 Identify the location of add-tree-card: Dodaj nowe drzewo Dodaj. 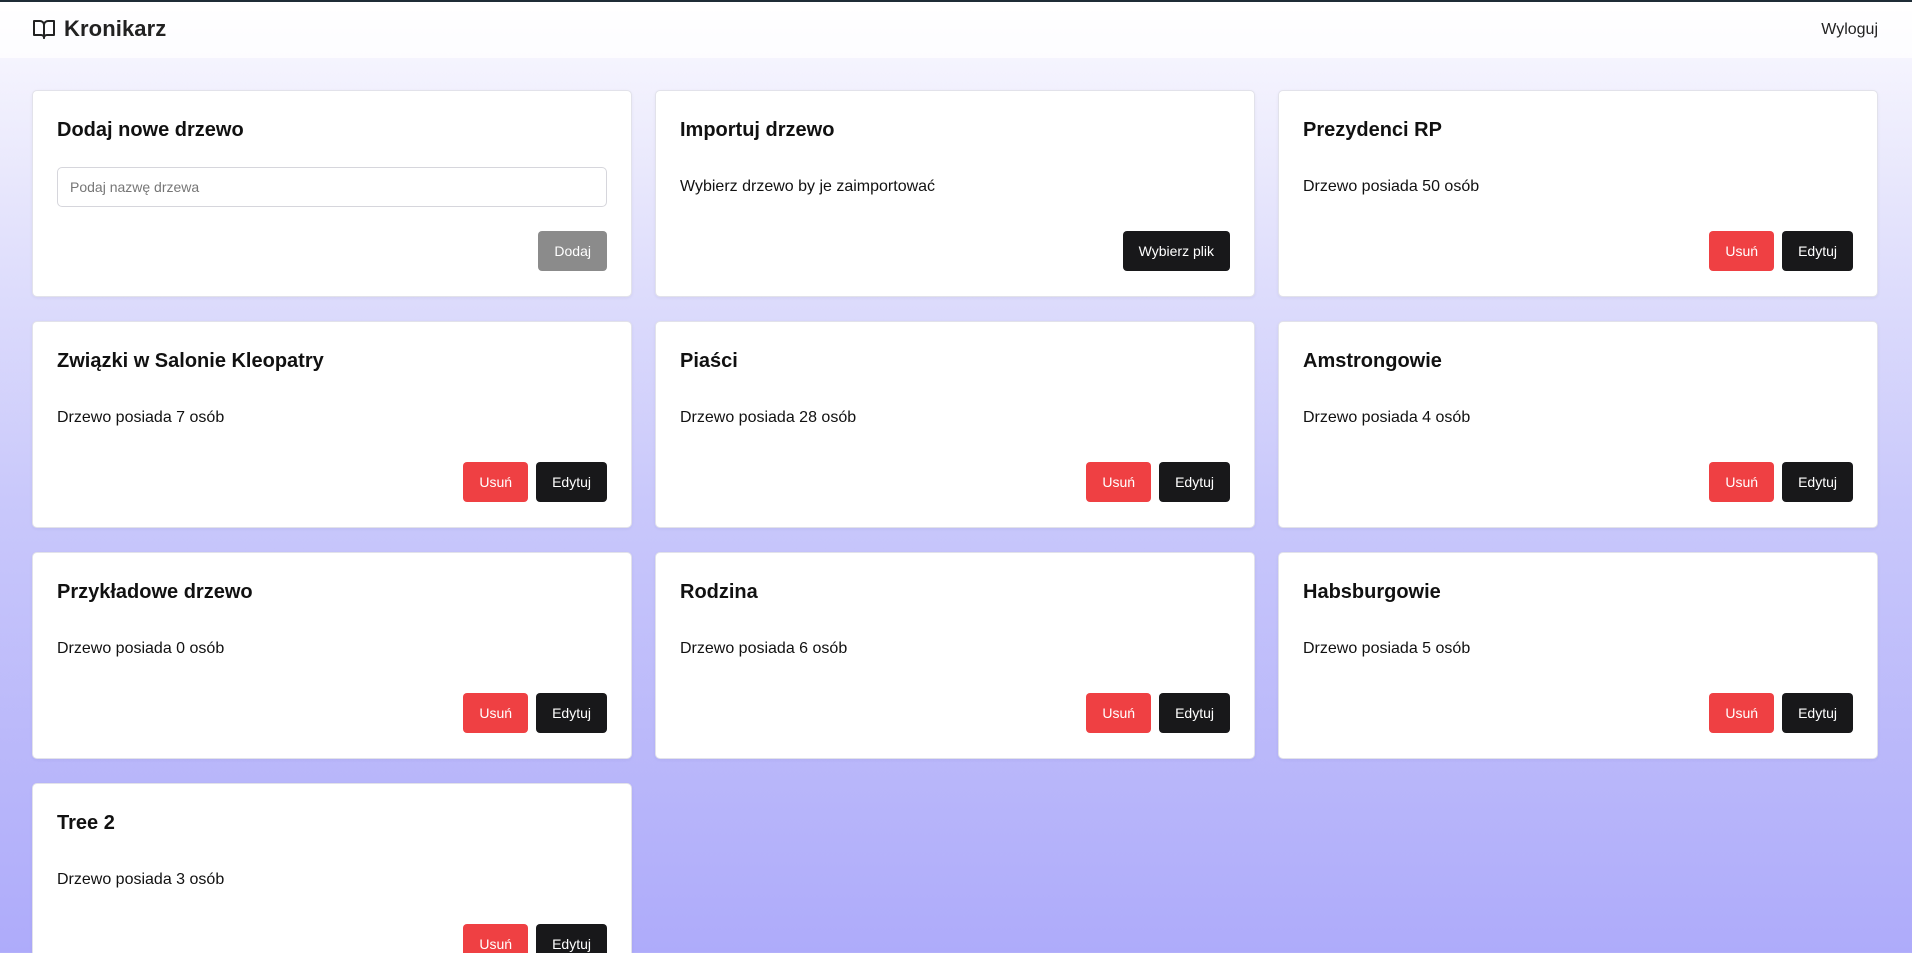
(332, 193).